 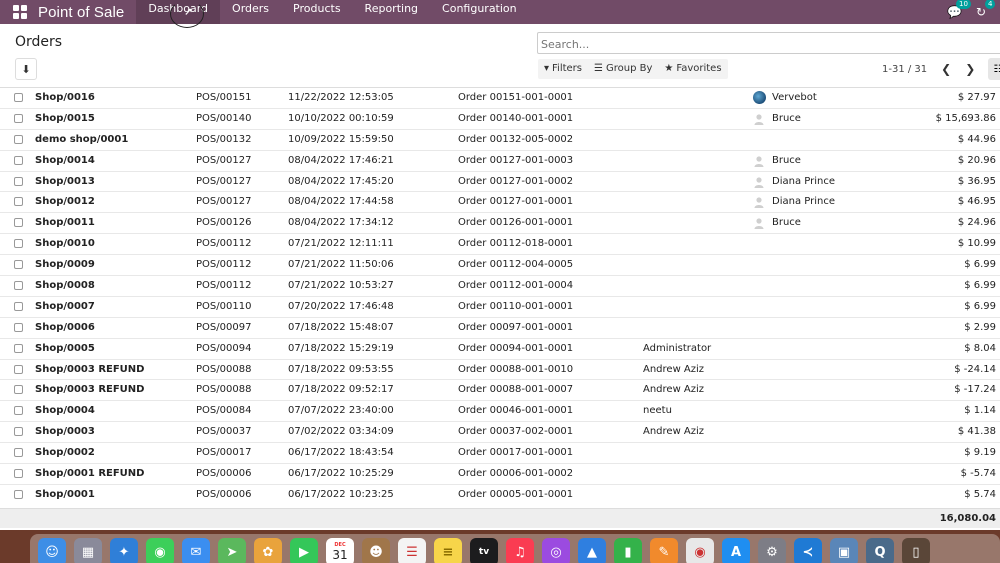 What do you see at coordinates (412, 550) in the screenshot?
I see `reminders-icon: ☰` at bounding box center [412, 550].